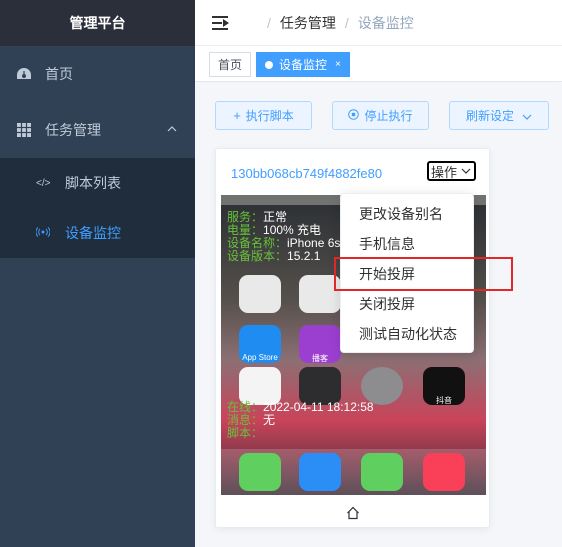  What do you see at coordinates (320, 358) in the screenshot?
I see `app-label: 播客` at bounding box center [320, 358].